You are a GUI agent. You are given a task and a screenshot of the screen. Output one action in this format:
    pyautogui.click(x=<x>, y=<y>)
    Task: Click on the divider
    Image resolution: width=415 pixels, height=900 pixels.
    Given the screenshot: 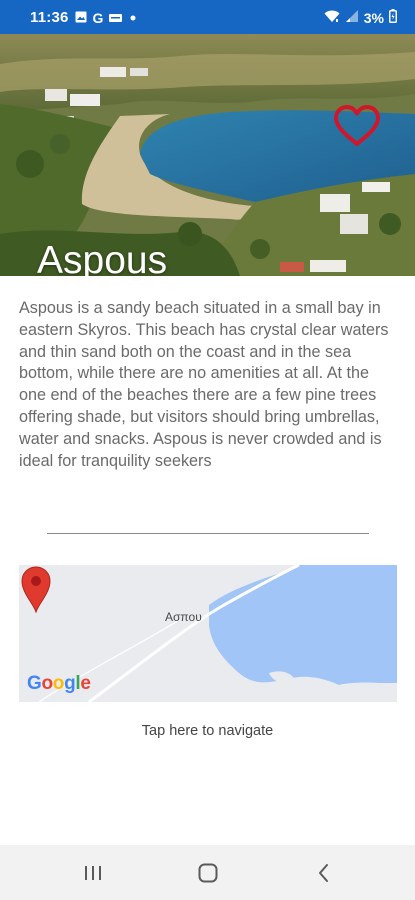 What is the action you would take?
    pyautogui.click(x=208, y=533)
    